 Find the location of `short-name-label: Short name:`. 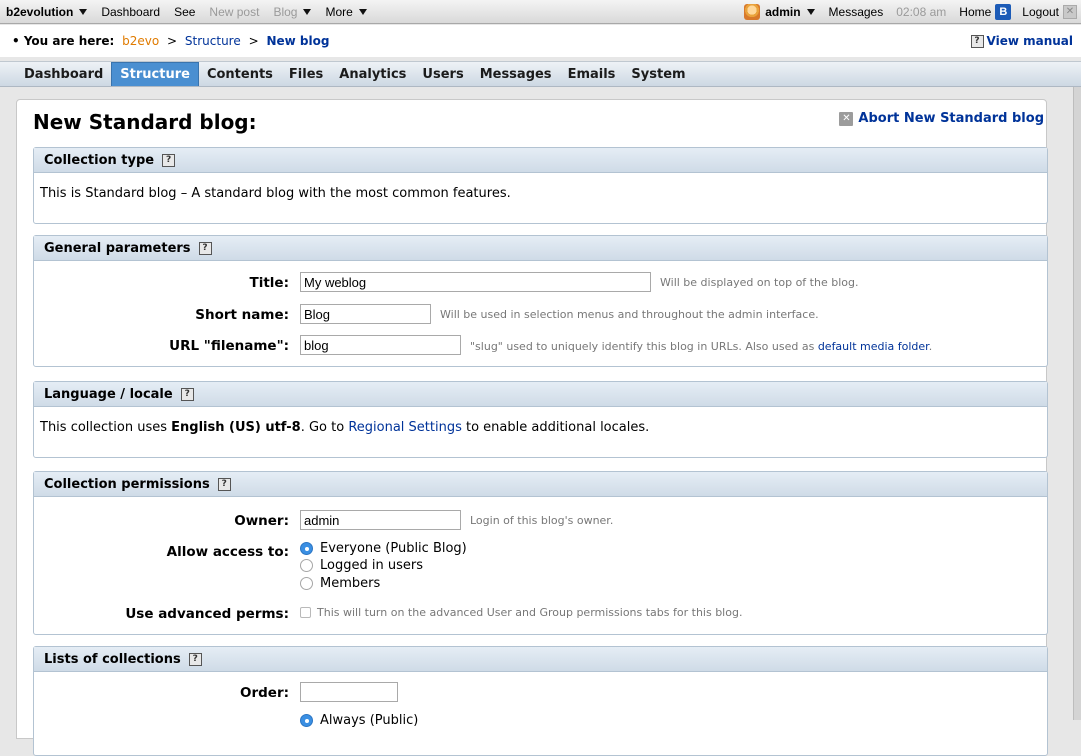

short-name-label: Short name: is located at coordinates (242, 315).